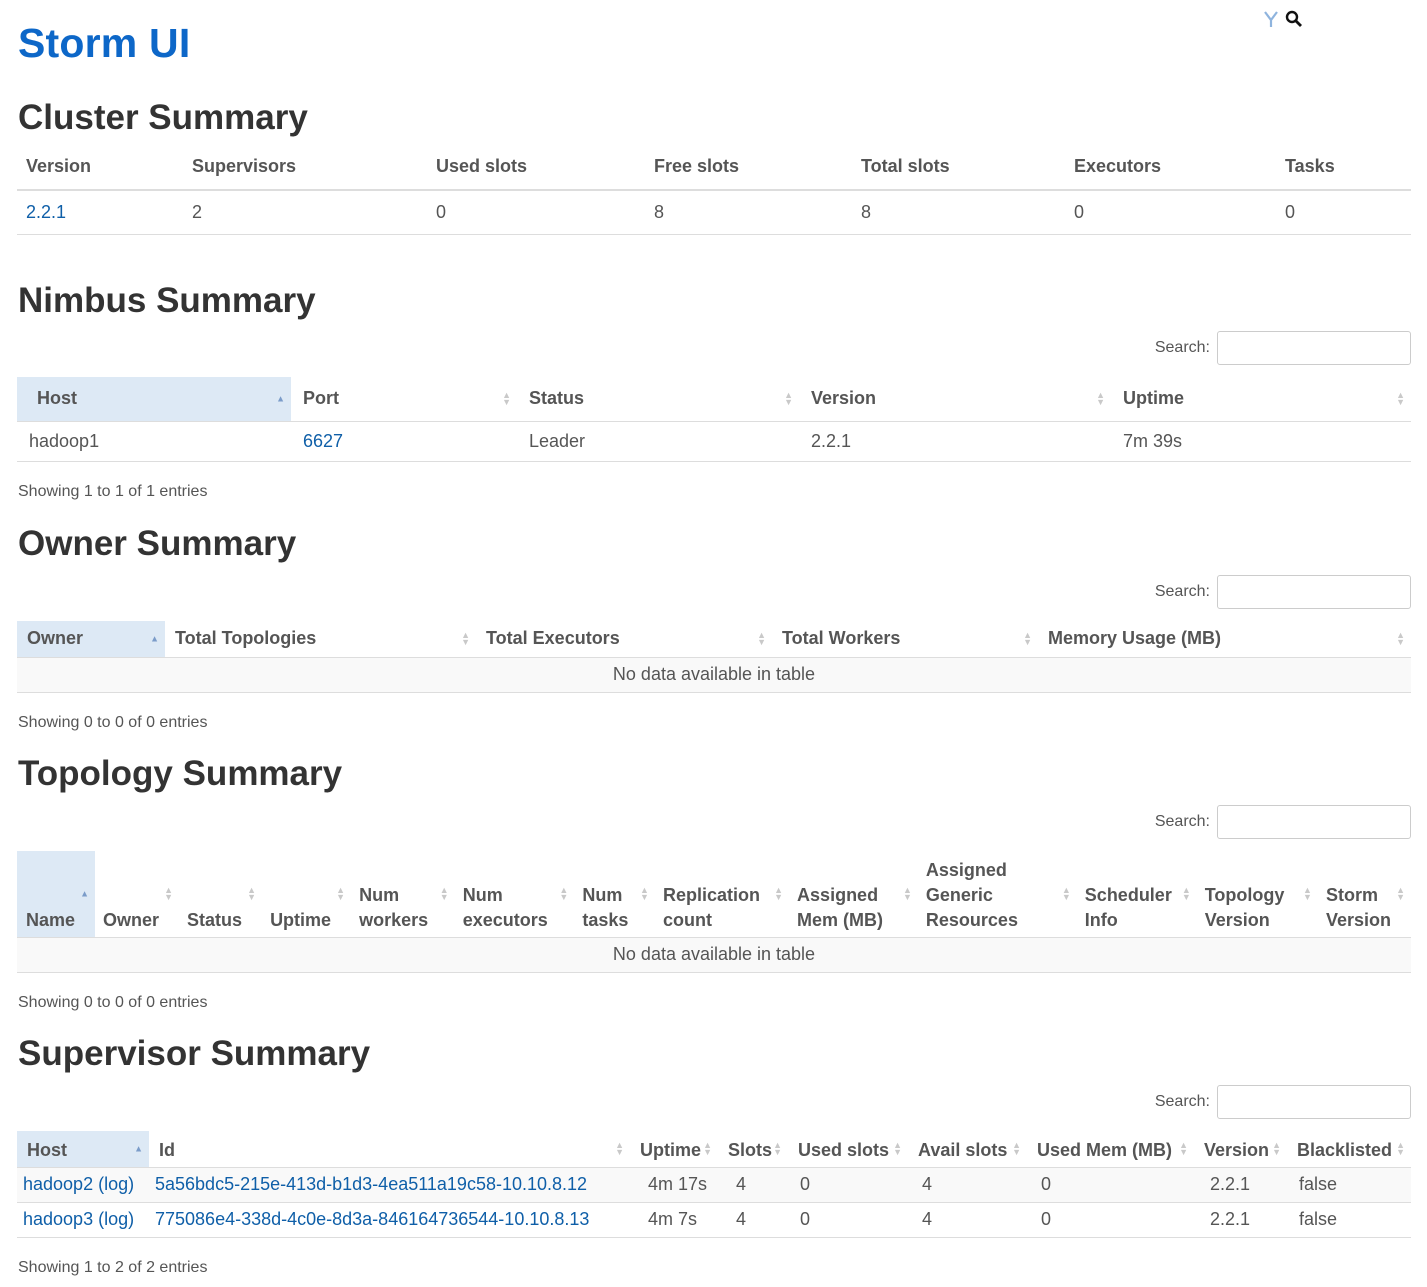 Image resolution: width=1427 pixels, height=1287 pixels. Describe the element at coordinates (113, 1267) in the screenshot. I see `supervisor-table-info: Showing 1 to 2 of 2 entries` at that location.